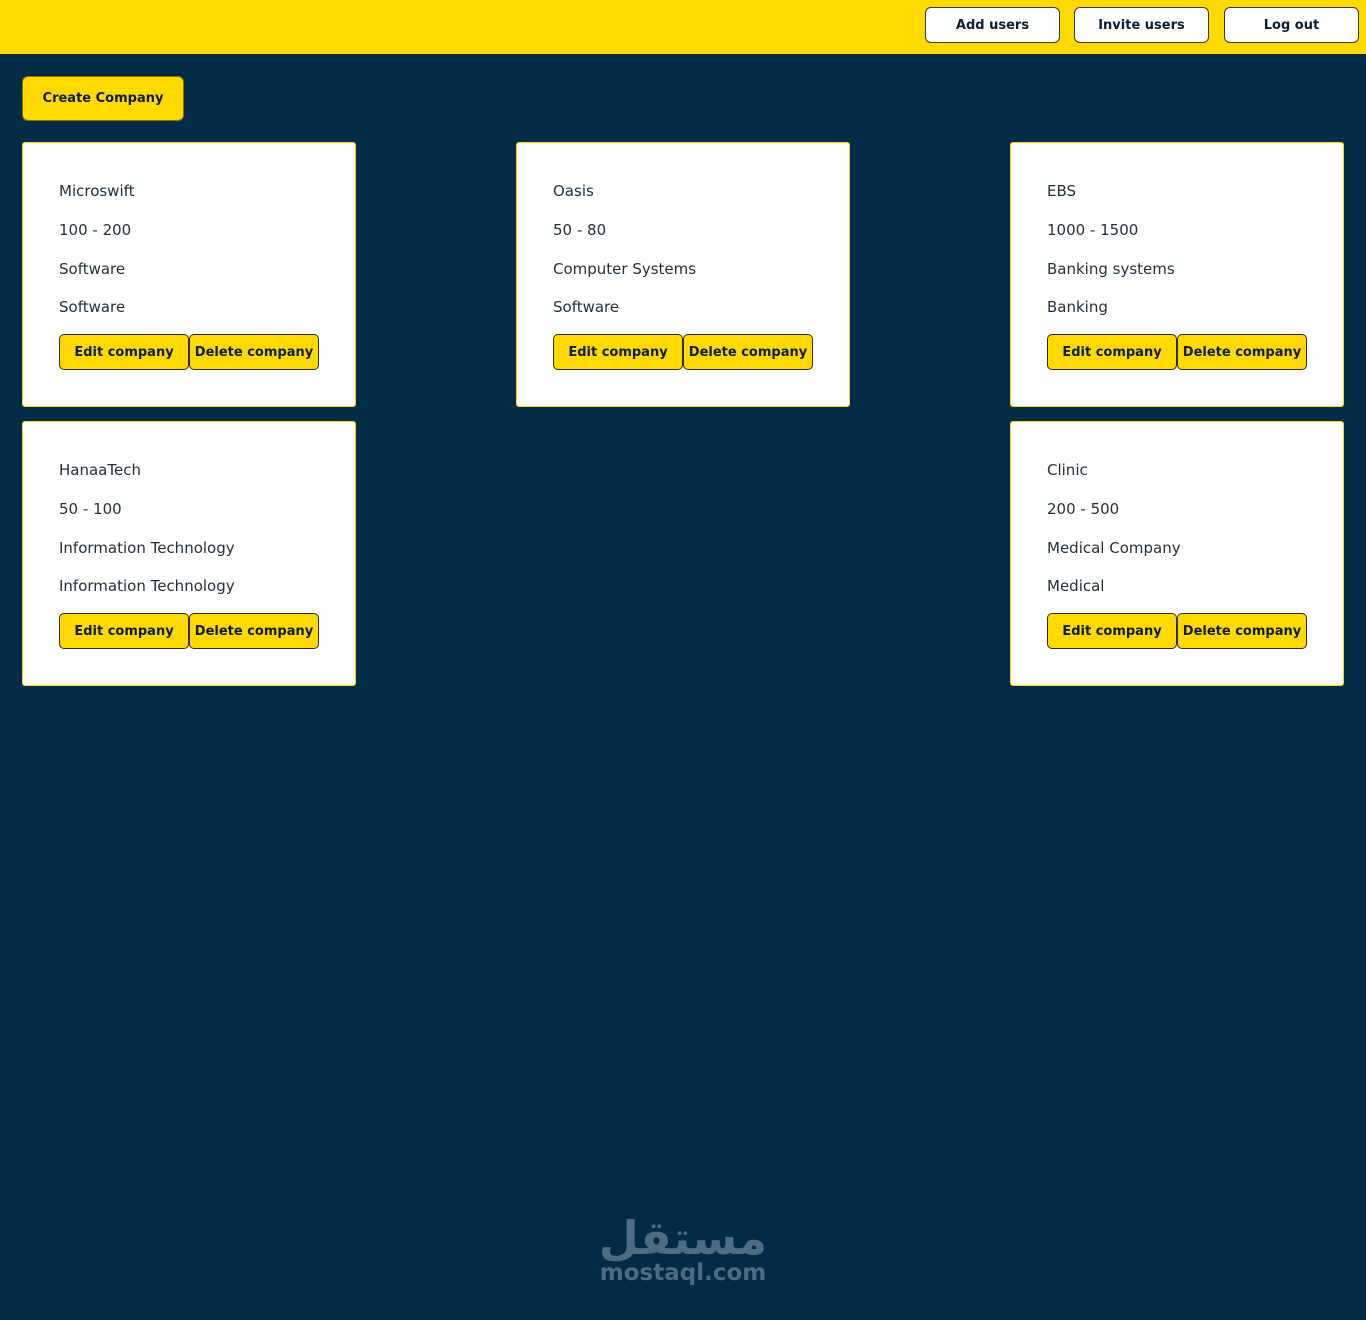 This screenshot has width=1366, height=1320. Describe the element at coordinates (992, 25) in the screenshot. I see `add-users-button: Add users` at that location.